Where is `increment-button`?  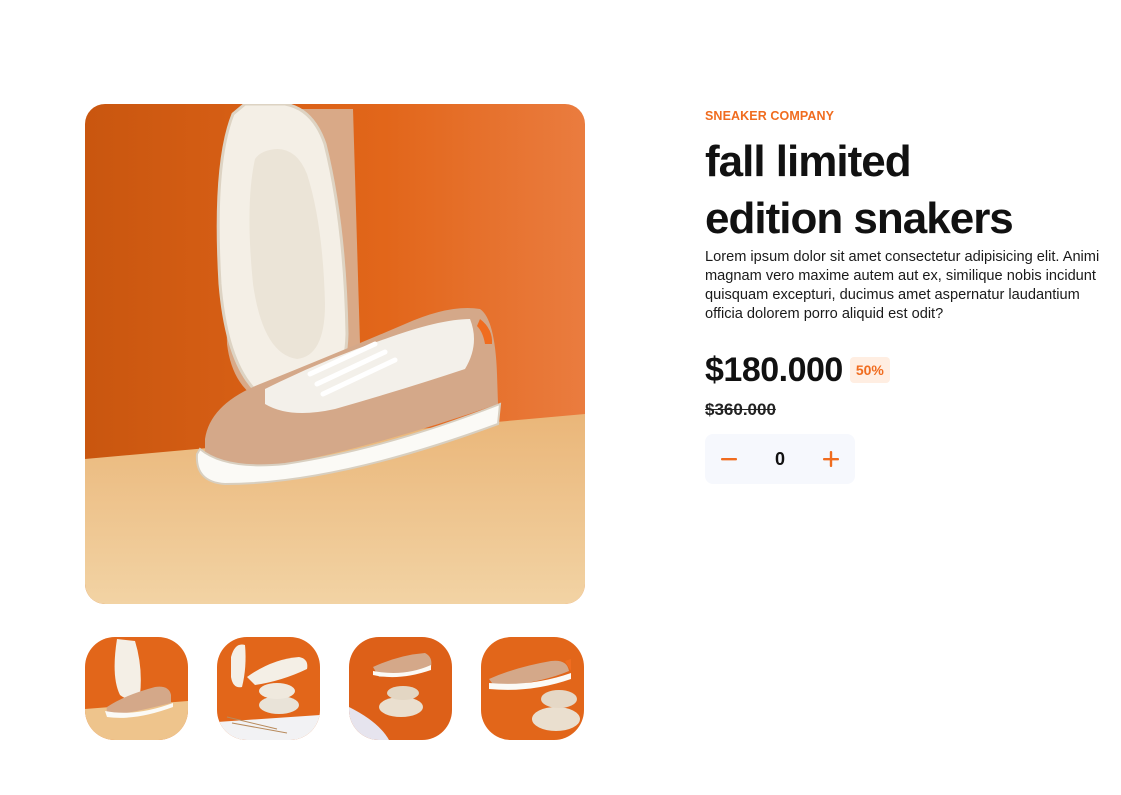
increment-button is located at coordinates (831, 459).